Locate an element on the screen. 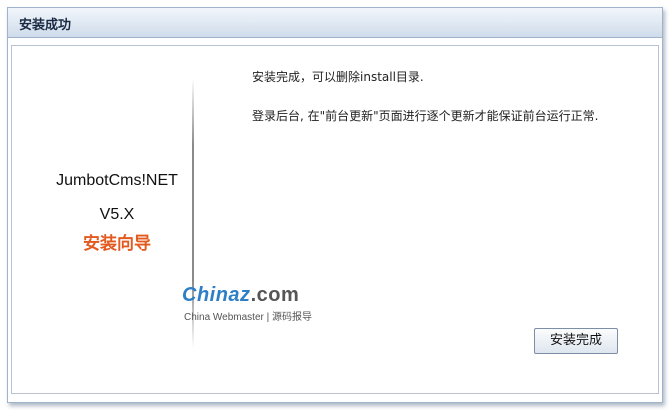  product-version: V5.X is located at coordinates (117, 214).